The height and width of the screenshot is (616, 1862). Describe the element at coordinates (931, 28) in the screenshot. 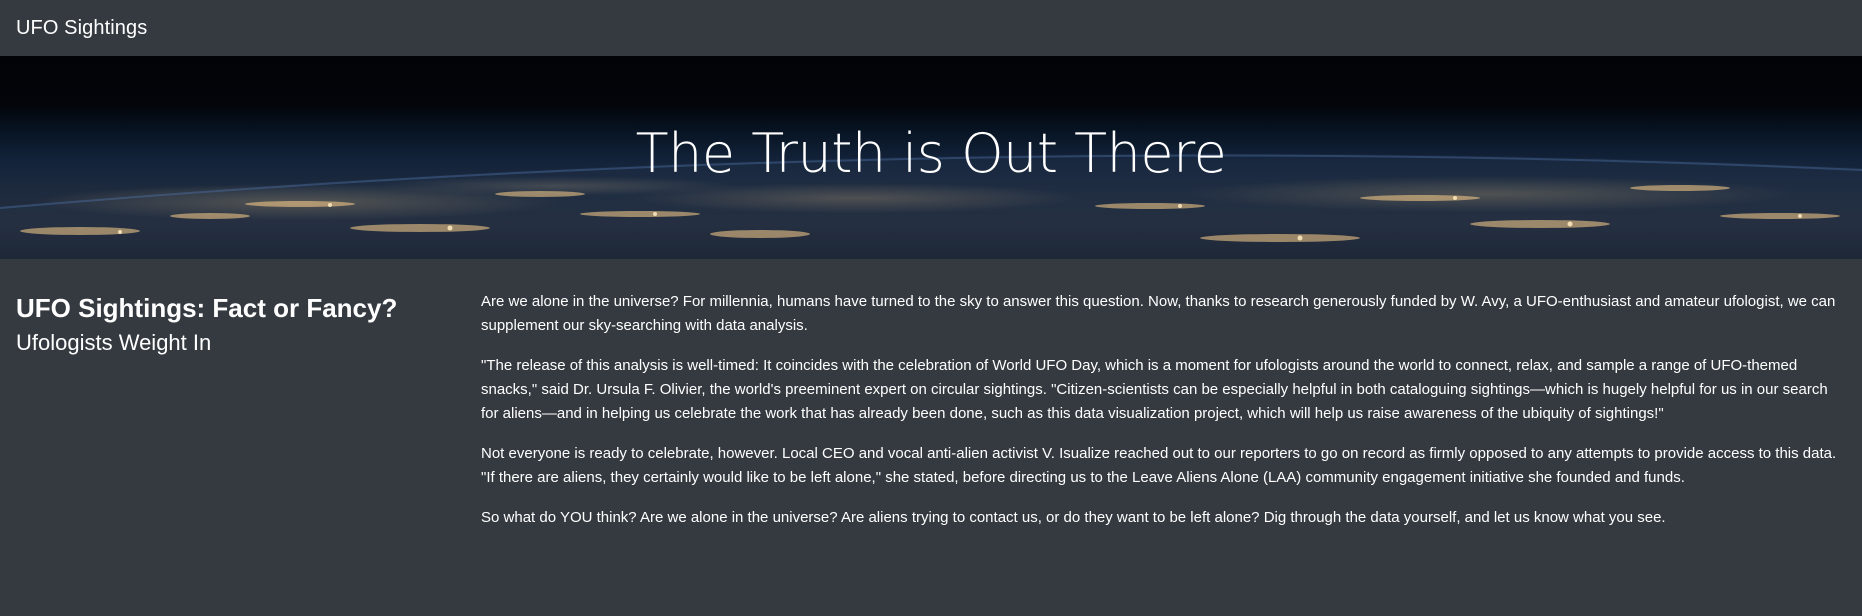

I see `navbar: UFO Sightings` at that location.